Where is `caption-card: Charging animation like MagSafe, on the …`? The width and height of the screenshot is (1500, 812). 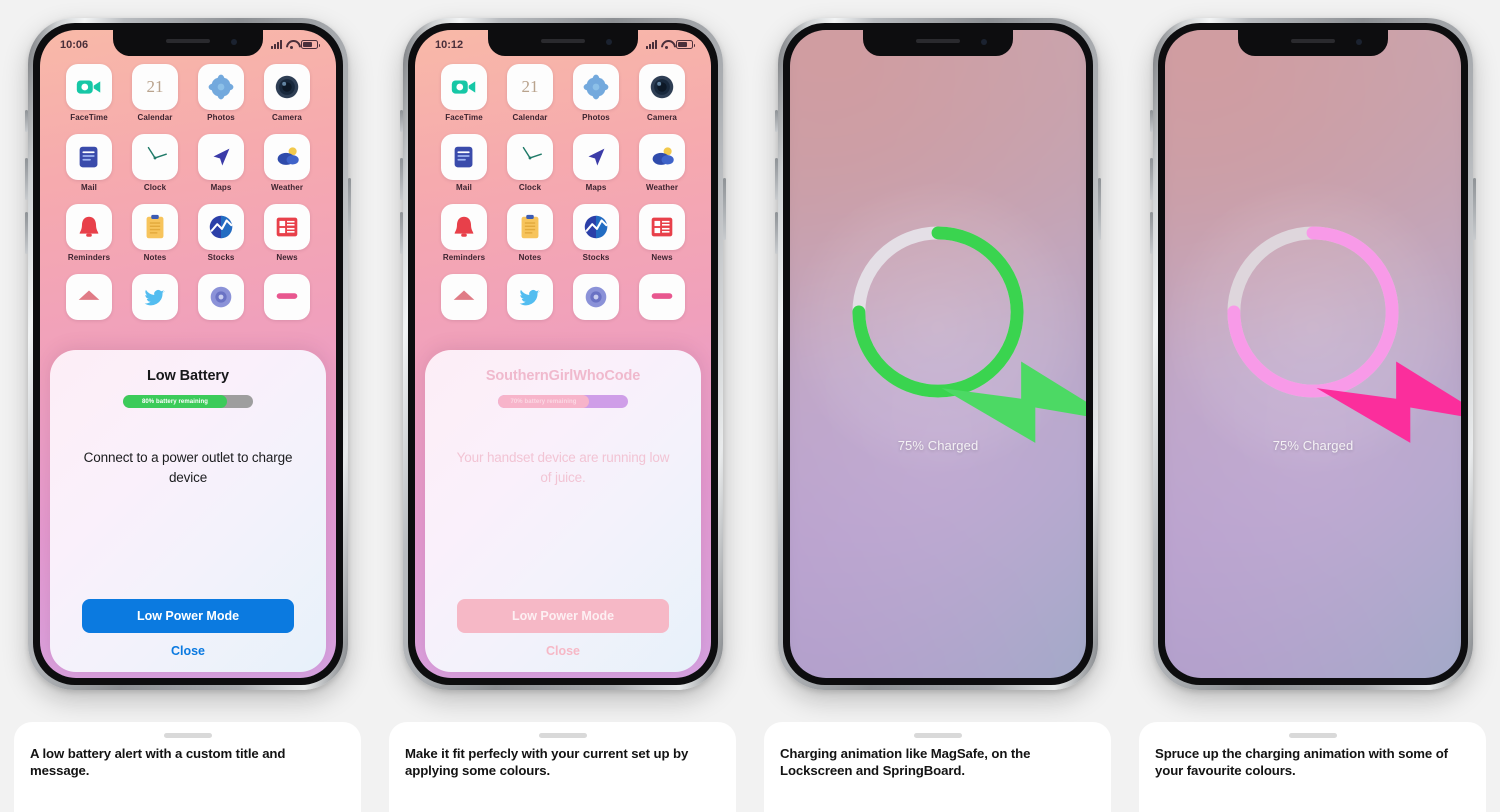 caption-card: Charging animation like MagSafe, on the … is located at coordinates (937, 767).